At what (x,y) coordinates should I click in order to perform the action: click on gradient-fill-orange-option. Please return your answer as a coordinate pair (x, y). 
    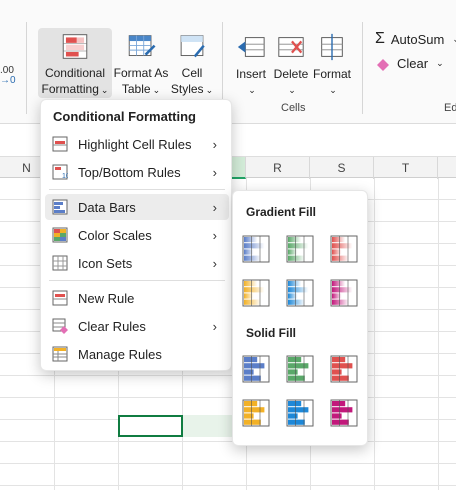
    Looking at the image, I should click on (256, 293).